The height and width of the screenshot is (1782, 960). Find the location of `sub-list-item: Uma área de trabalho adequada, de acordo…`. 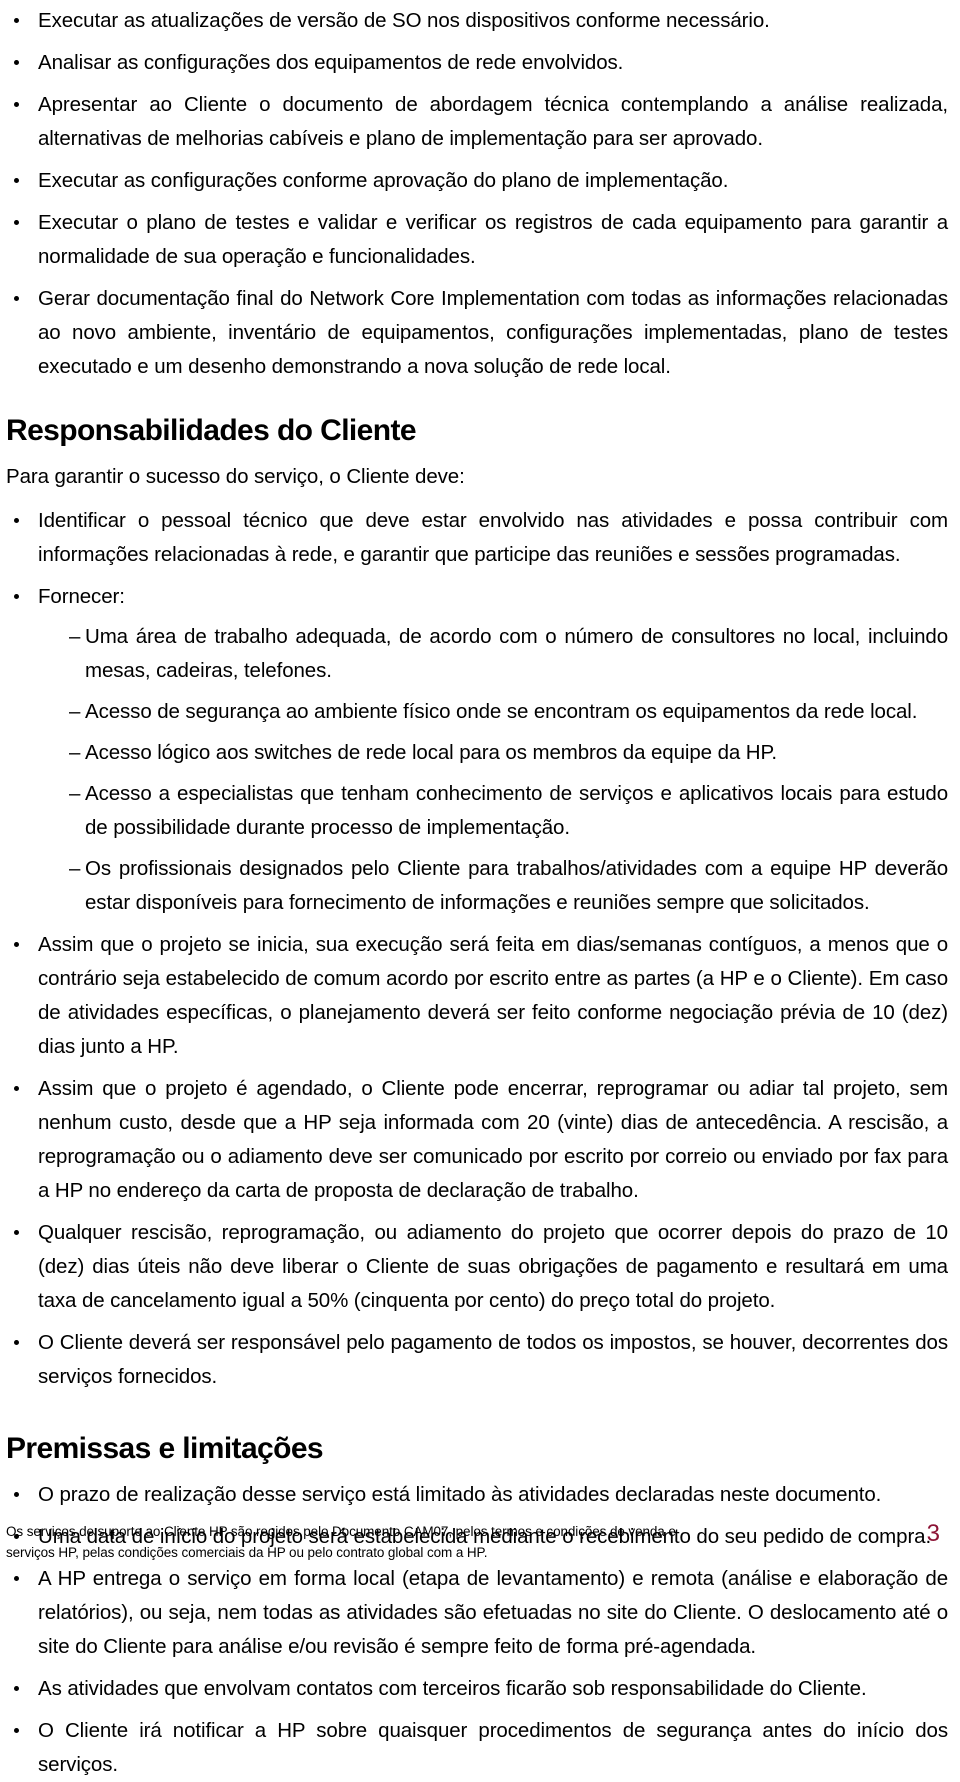

sub-list-item: Uma área de trabalho adequada, de acordo… is located at coordinates (493, 654).